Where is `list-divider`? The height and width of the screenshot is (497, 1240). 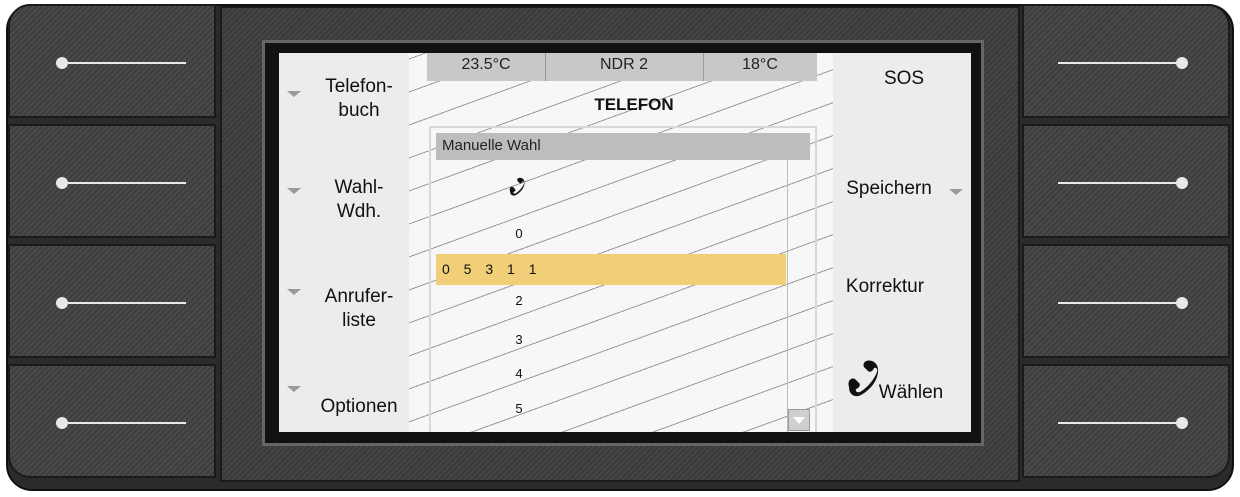
list-divider is located at coordinates (787, 296).